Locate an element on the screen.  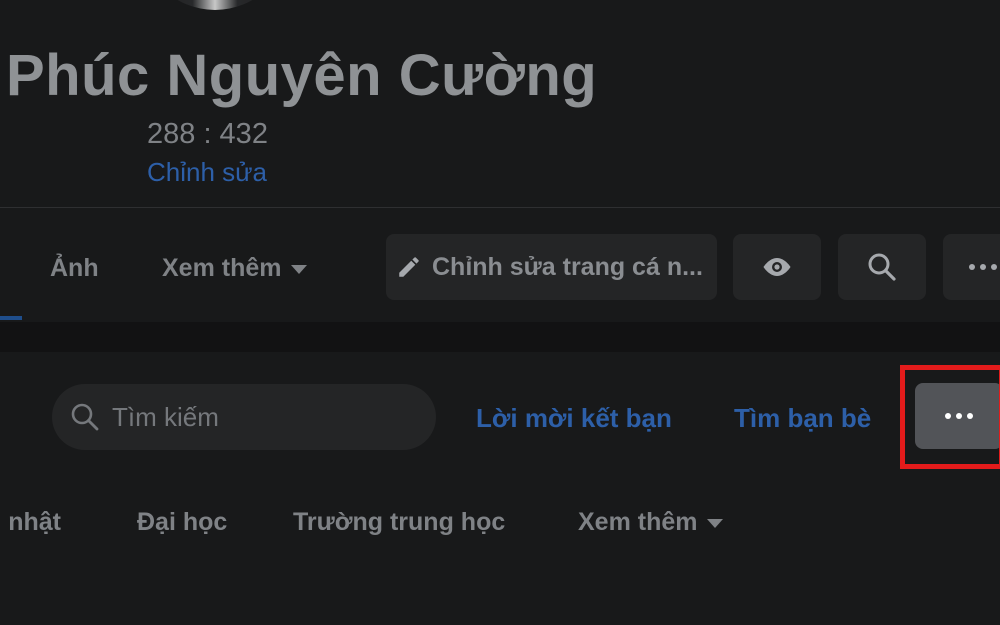
friend-count: 288 : 432 is located at coordinates (207, 134).